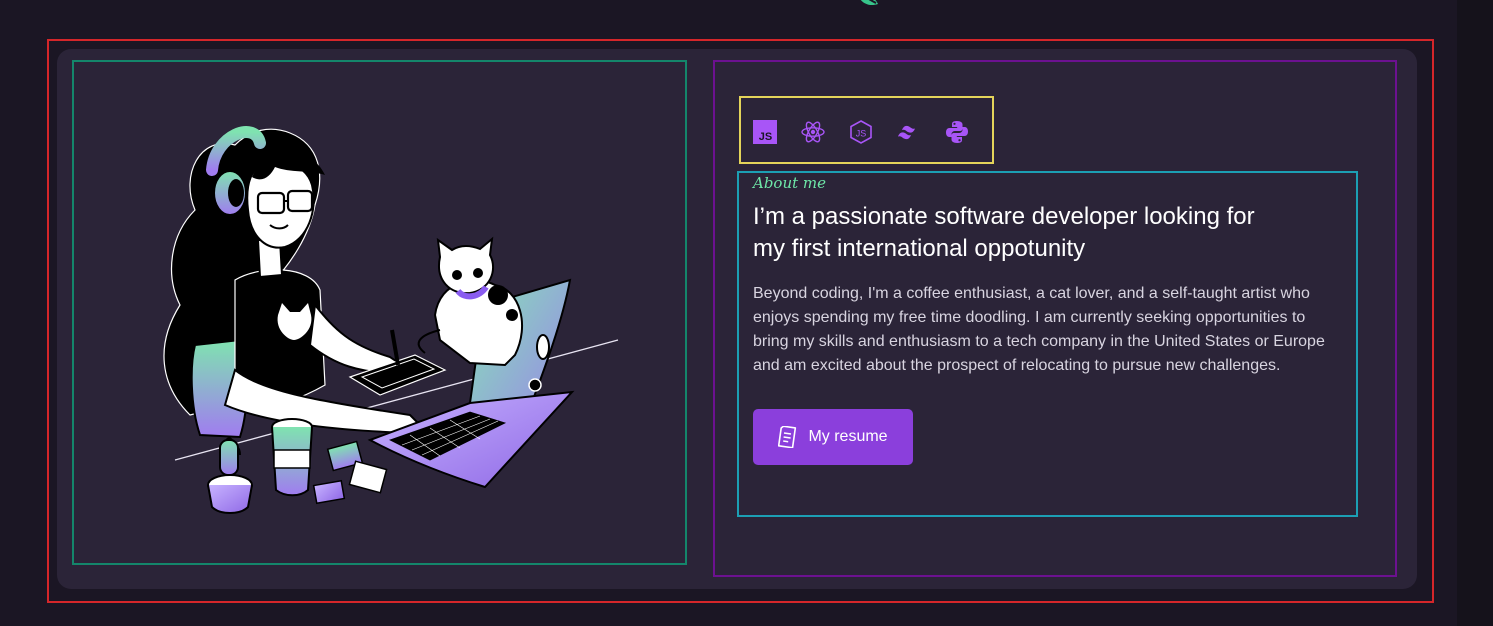 The height and width of the screenshot is (626, 1493). I want to click on section-label: About me, so click(790, 183).